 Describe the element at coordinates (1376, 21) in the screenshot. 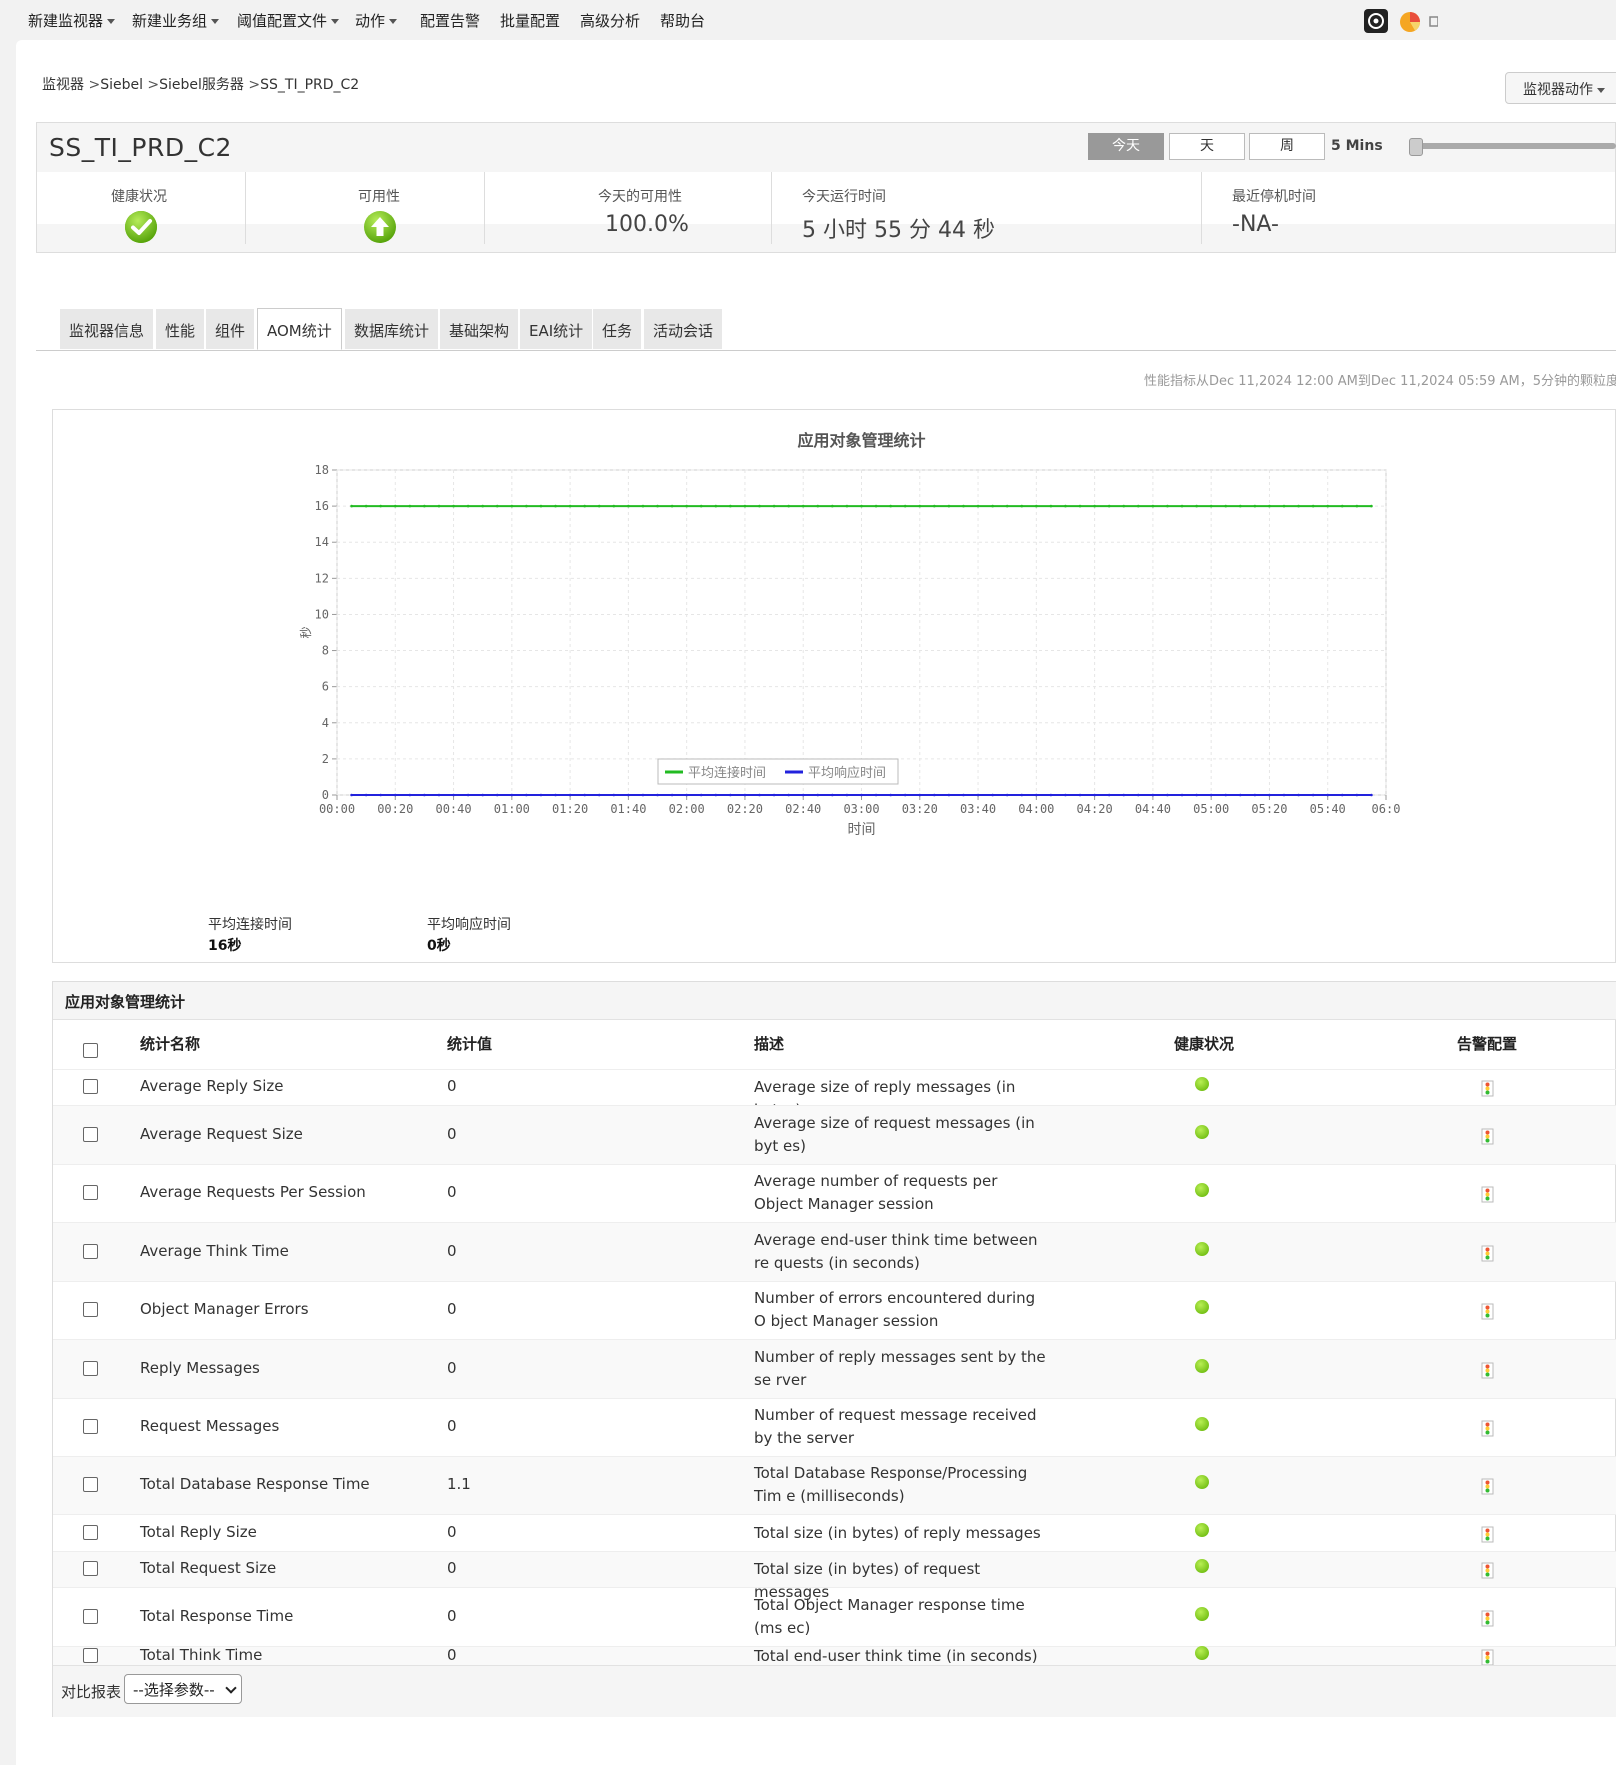

I see `aperture-icon` at that location.